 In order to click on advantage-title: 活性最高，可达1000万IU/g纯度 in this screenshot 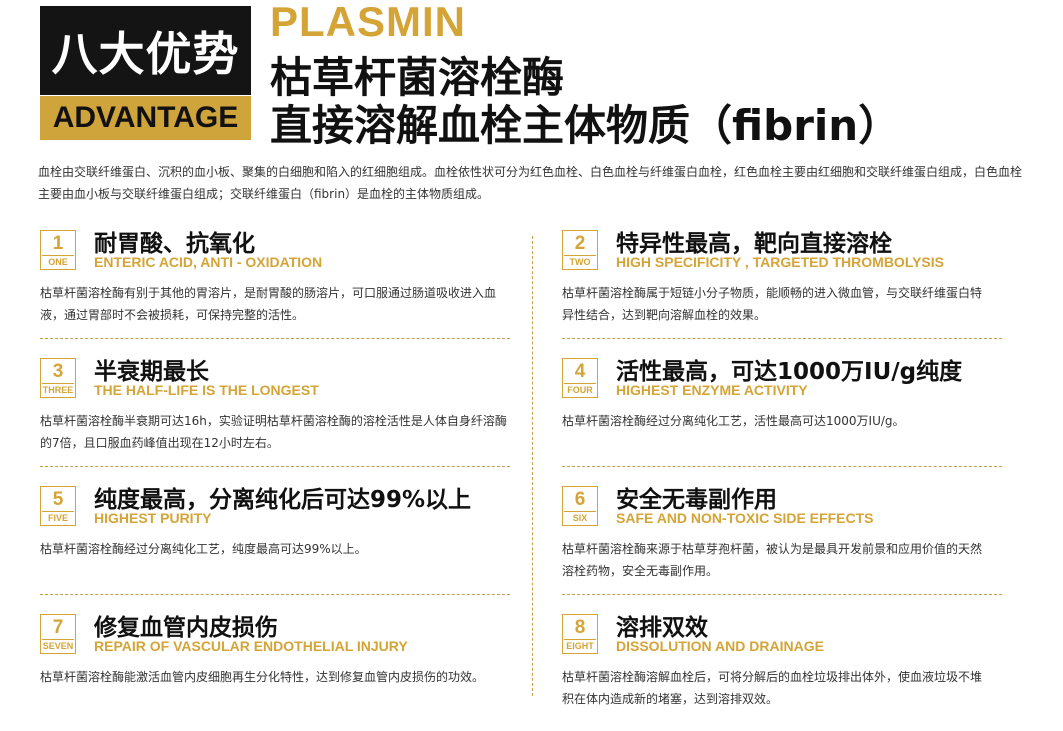, I will do `click(789, 372)`.